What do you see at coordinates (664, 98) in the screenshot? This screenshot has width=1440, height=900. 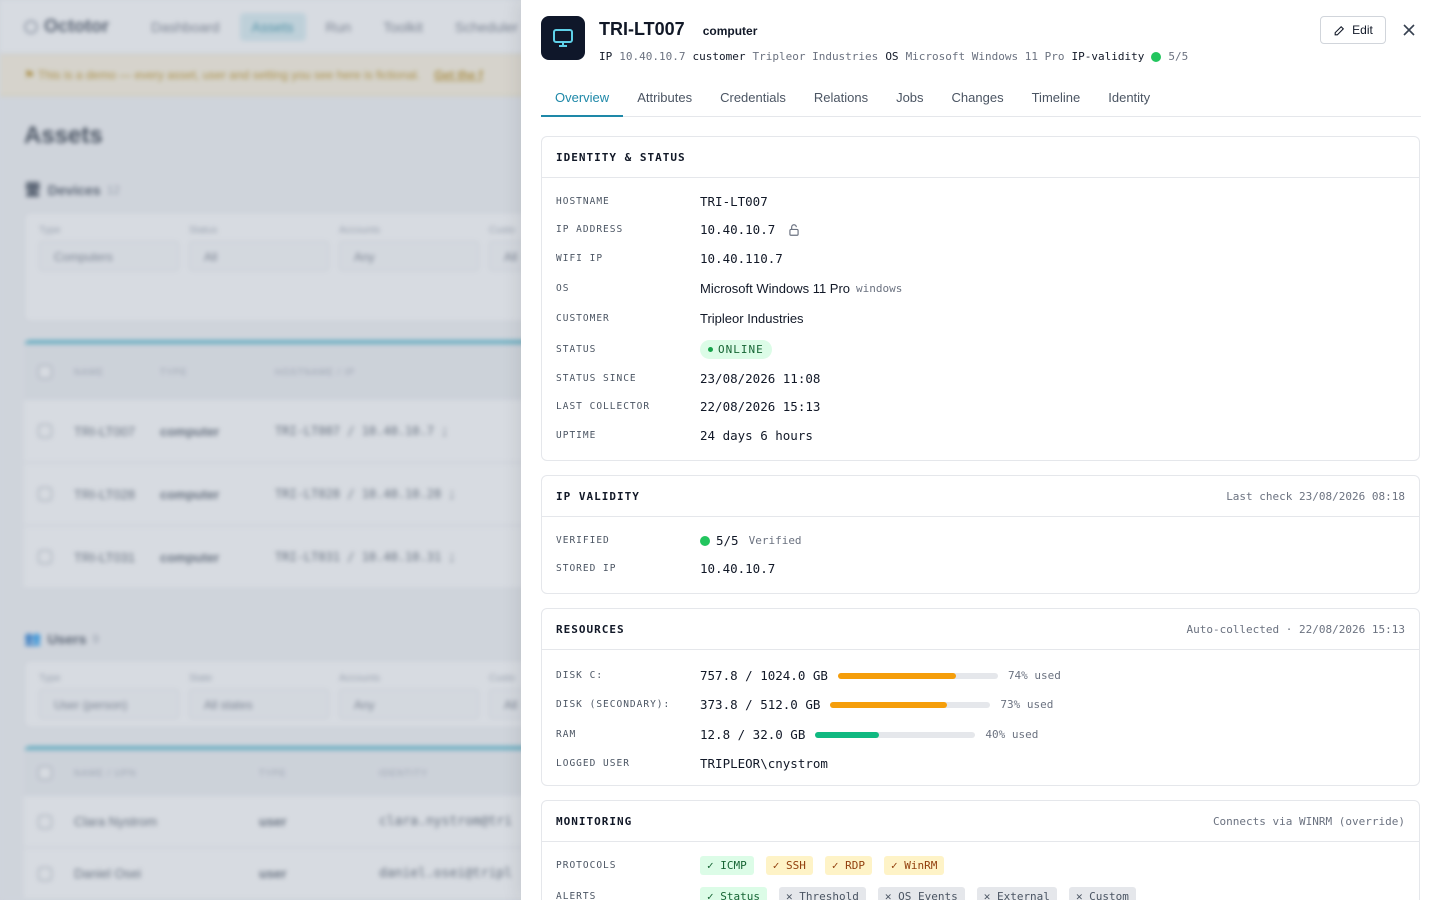 I see `tab-attributes: Attributes` at bounding box center [664, 98].